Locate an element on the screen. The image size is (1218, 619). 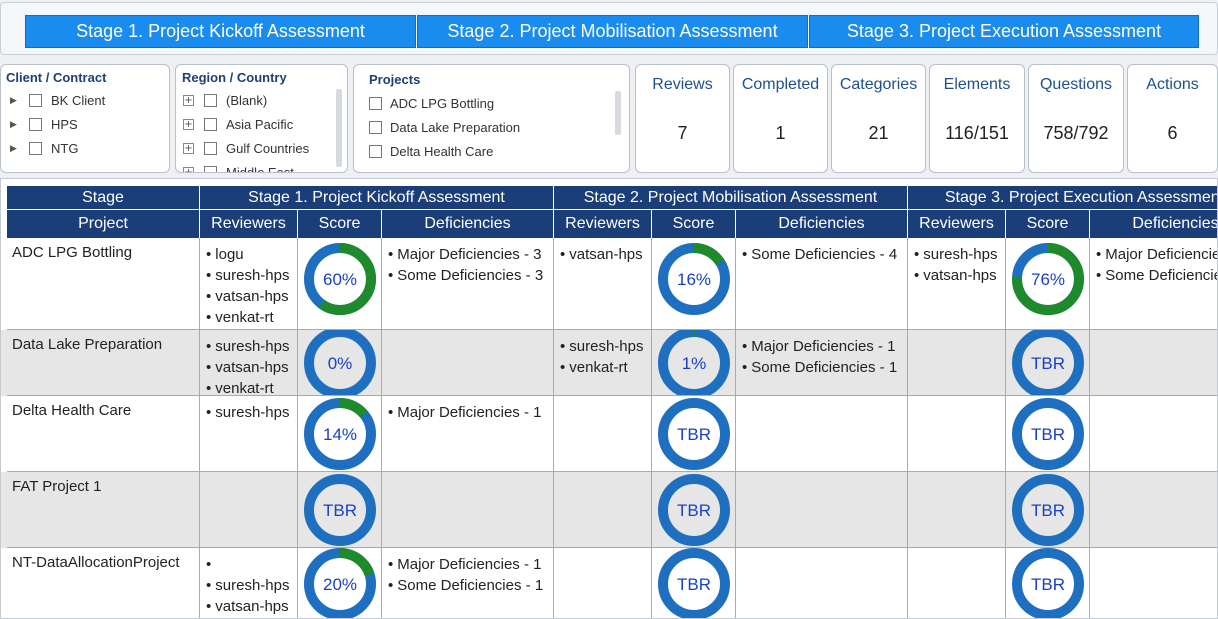
region-filter-label: Asia Pacific is located at coordinates (260, 124).